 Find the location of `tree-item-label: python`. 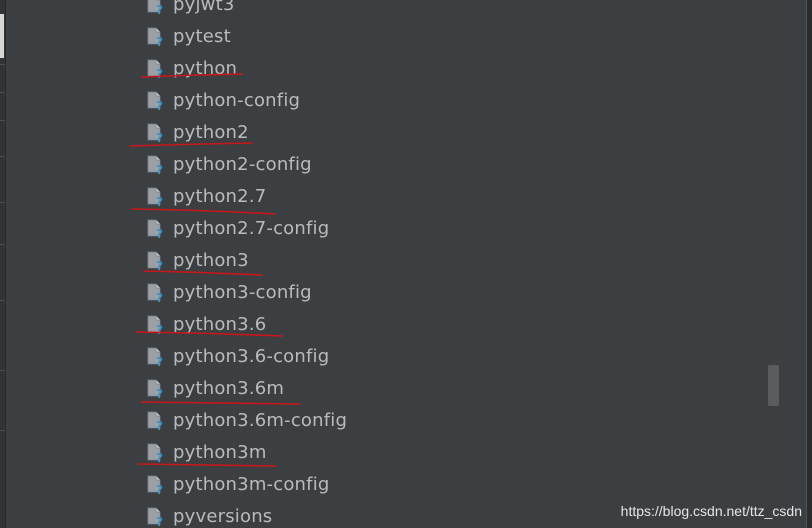

tree-item-label: python is located at coordinates (205, 68).